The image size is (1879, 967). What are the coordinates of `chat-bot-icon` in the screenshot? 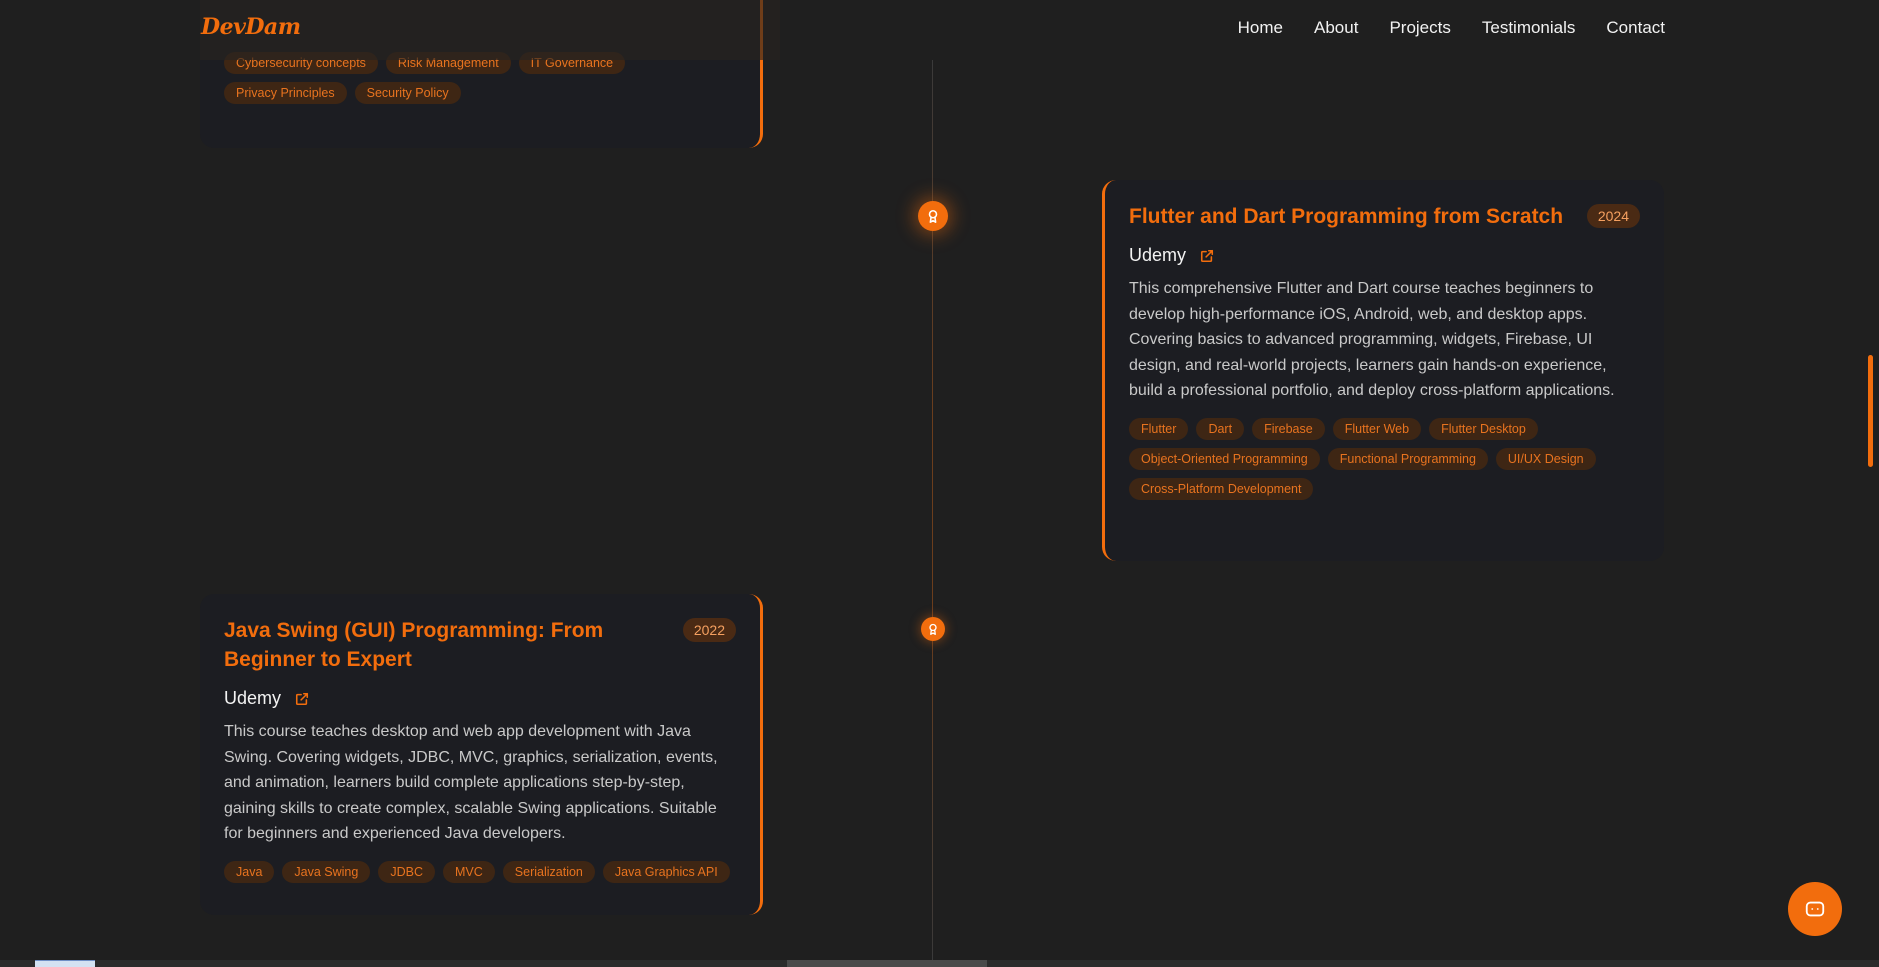 It's located at (1815, 909).